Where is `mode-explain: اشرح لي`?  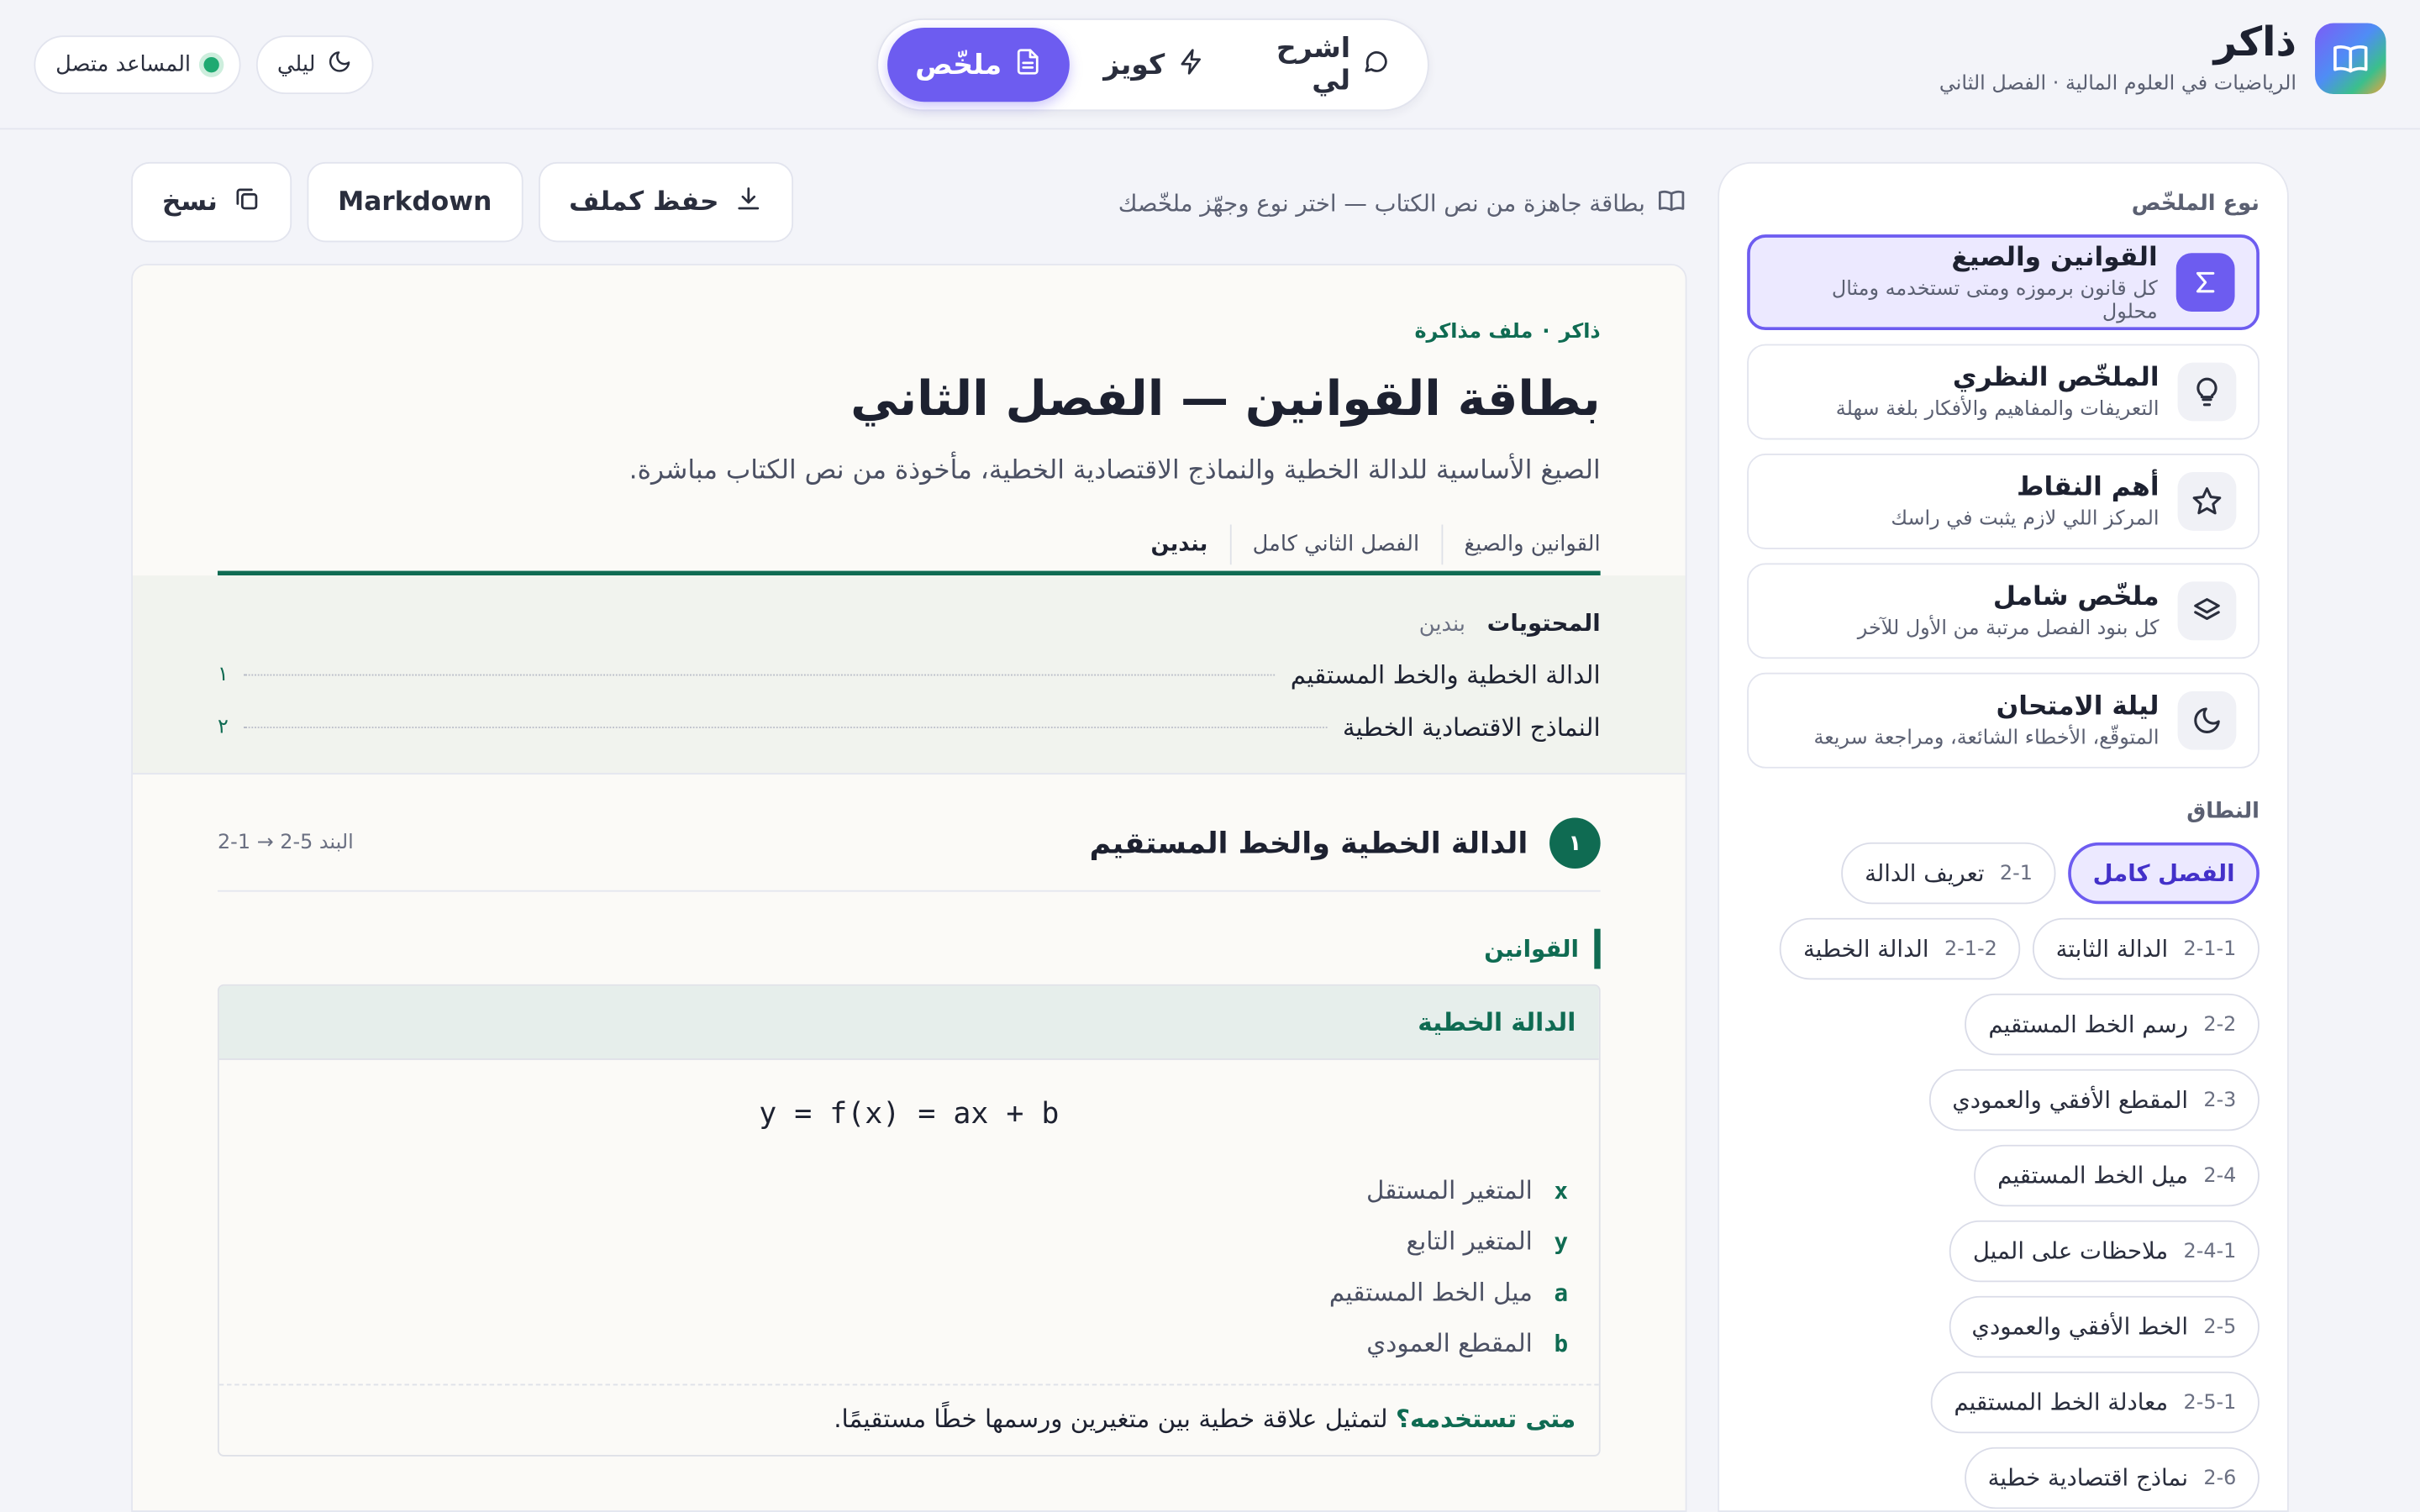 mode-explain: اشرح لي is located at coordinates (1328, 65).